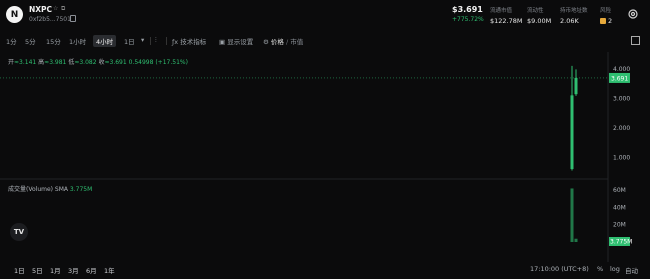 The height and width of the screenshot is (279, 650). Describe the element at coordinates (19, 270) in the screenshot. I see `range-1d: 1日` at that location.